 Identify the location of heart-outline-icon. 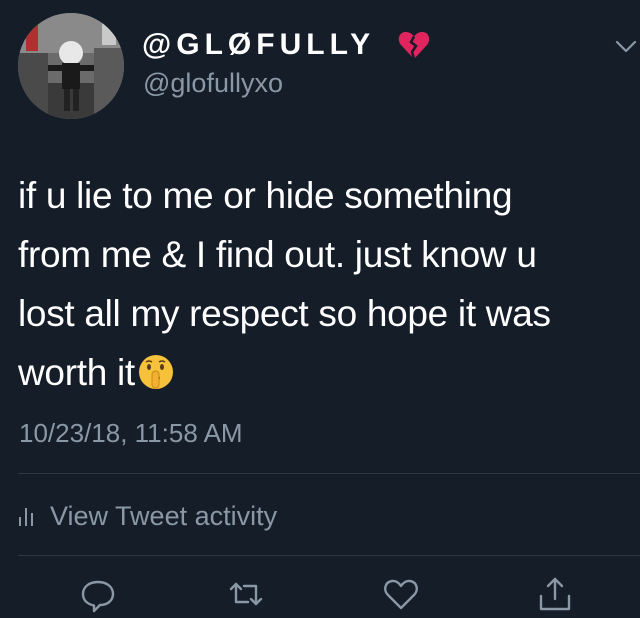
(401, 594).